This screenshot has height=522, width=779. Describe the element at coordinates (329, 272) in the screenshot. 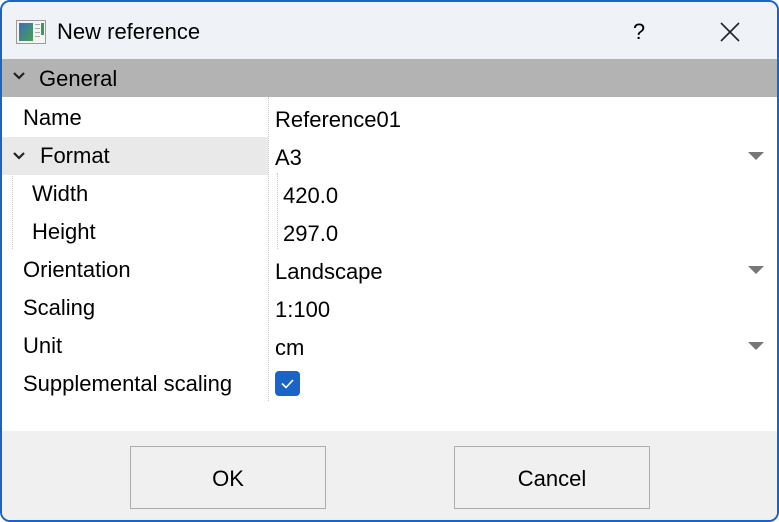

I see `orientation-select: Landscape` at that location.